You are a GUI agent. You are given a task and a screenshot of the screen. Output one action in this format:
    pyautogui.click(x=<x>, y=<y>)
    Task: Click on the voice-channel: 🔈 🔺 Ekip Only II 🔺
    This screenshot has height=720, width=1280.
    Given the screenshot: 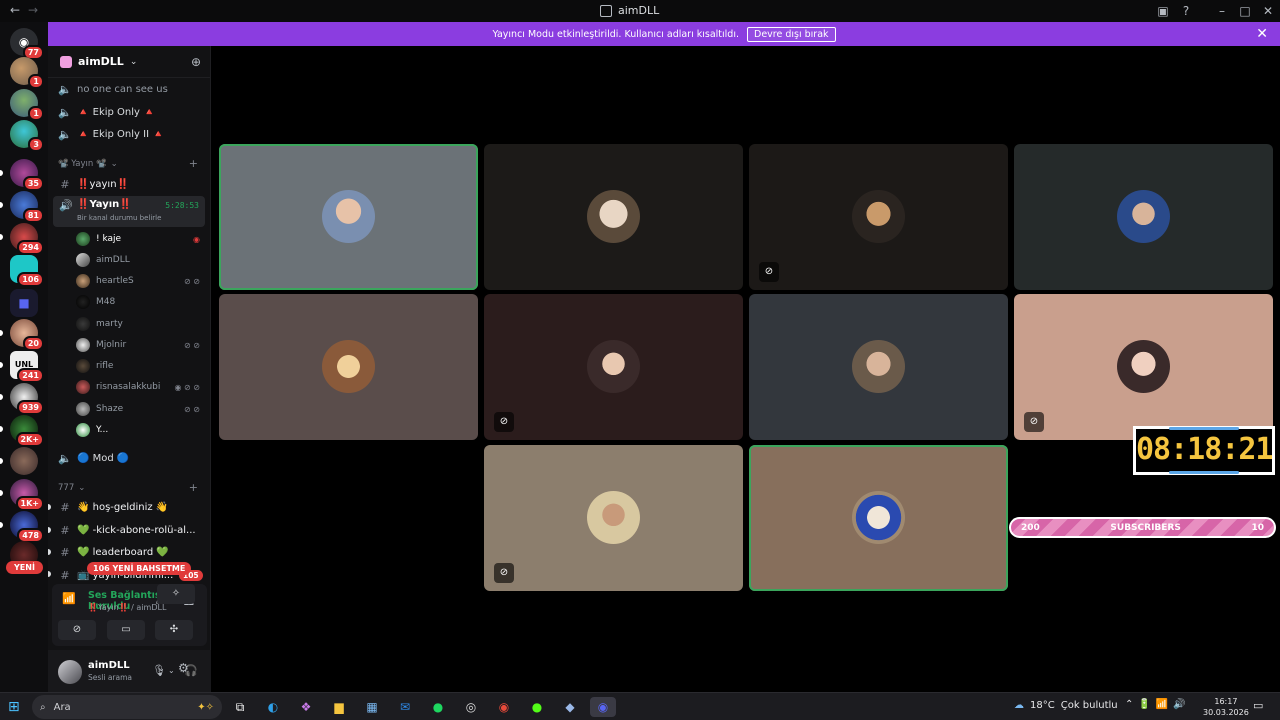 What is the action you would take?
    pyautogui.click(x=129, y=134)
    